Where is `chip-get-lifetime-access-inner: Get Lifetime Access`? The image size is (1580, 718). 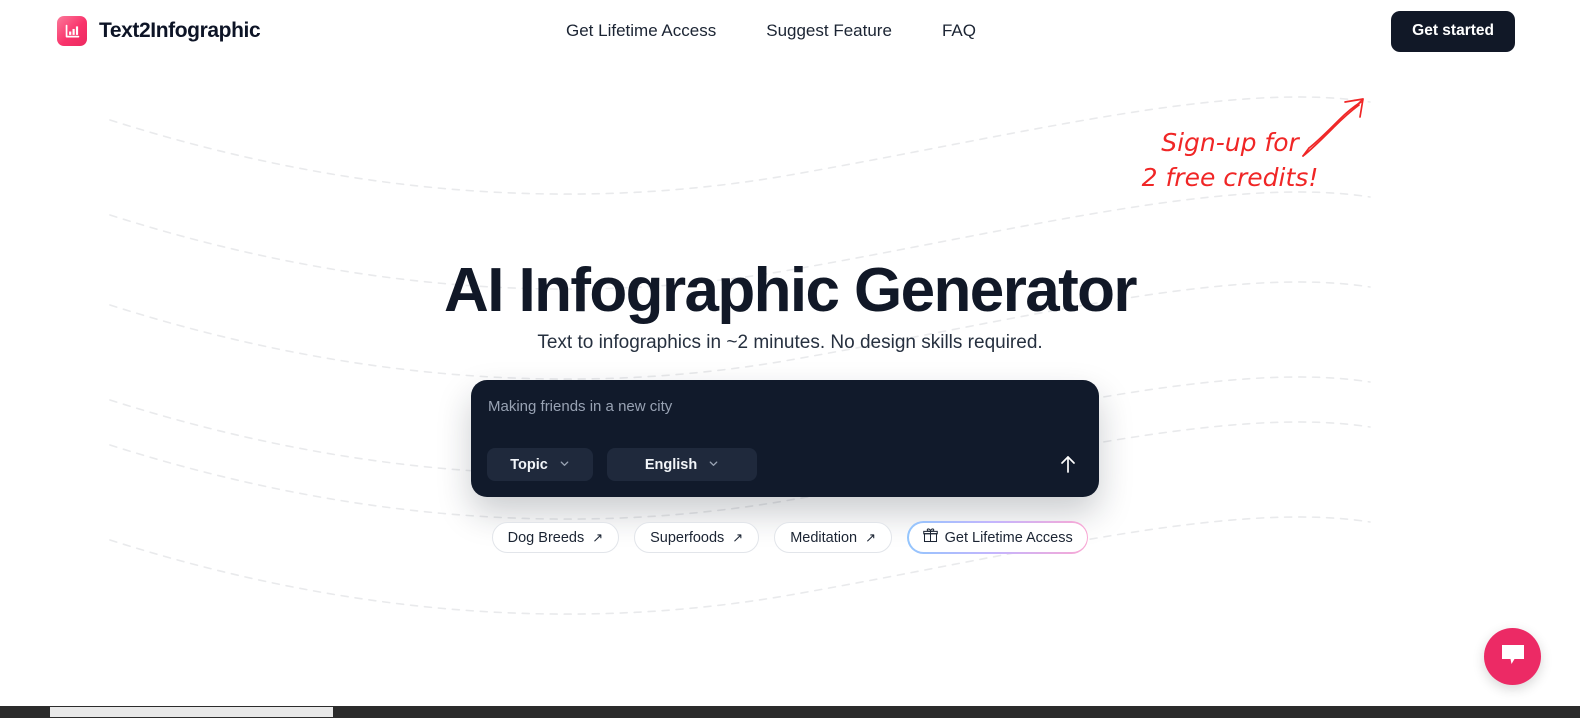 chip-get-lifetime-access-inner: Get Lifetime Access is located at coordinates (997, 537).